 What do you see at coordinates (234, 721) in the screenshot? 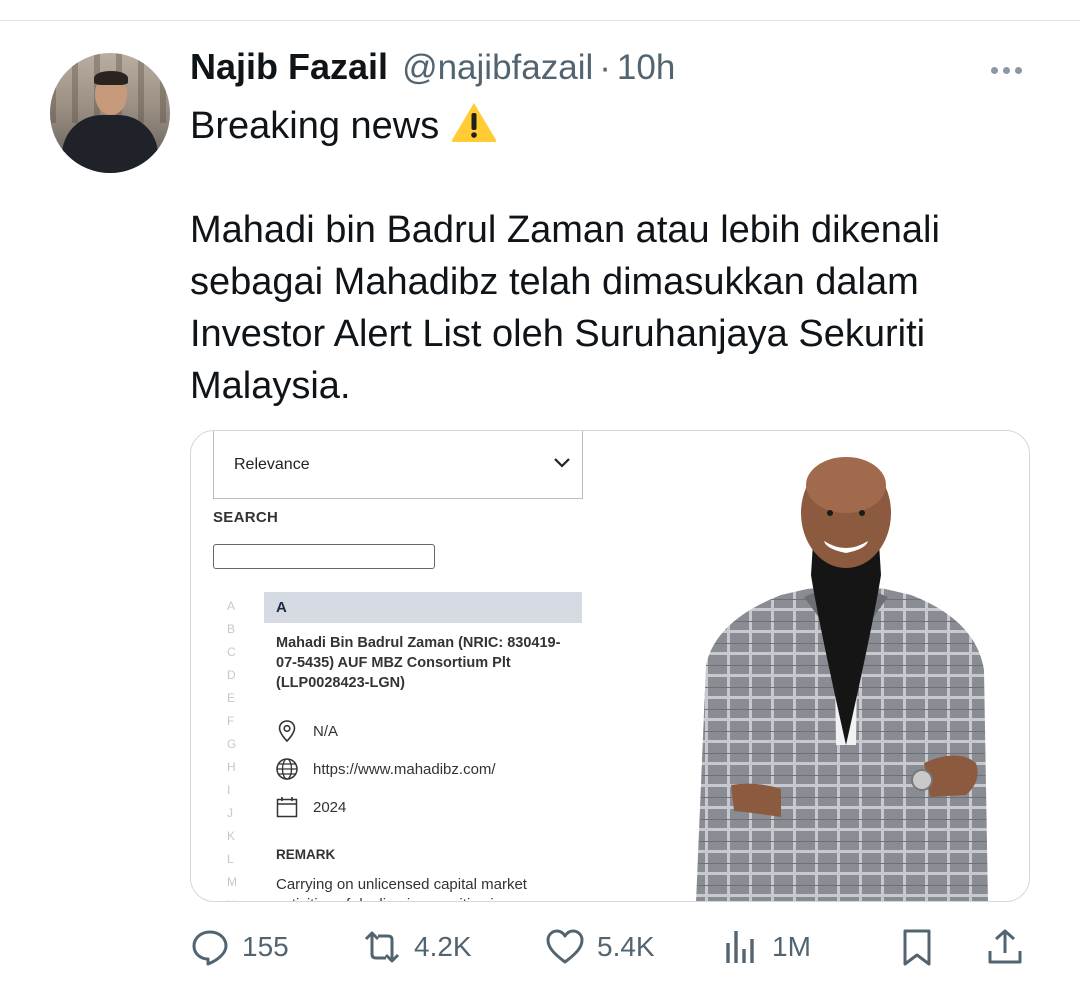
I see `alphabet-letter: F` at bounding box center [234, 721].